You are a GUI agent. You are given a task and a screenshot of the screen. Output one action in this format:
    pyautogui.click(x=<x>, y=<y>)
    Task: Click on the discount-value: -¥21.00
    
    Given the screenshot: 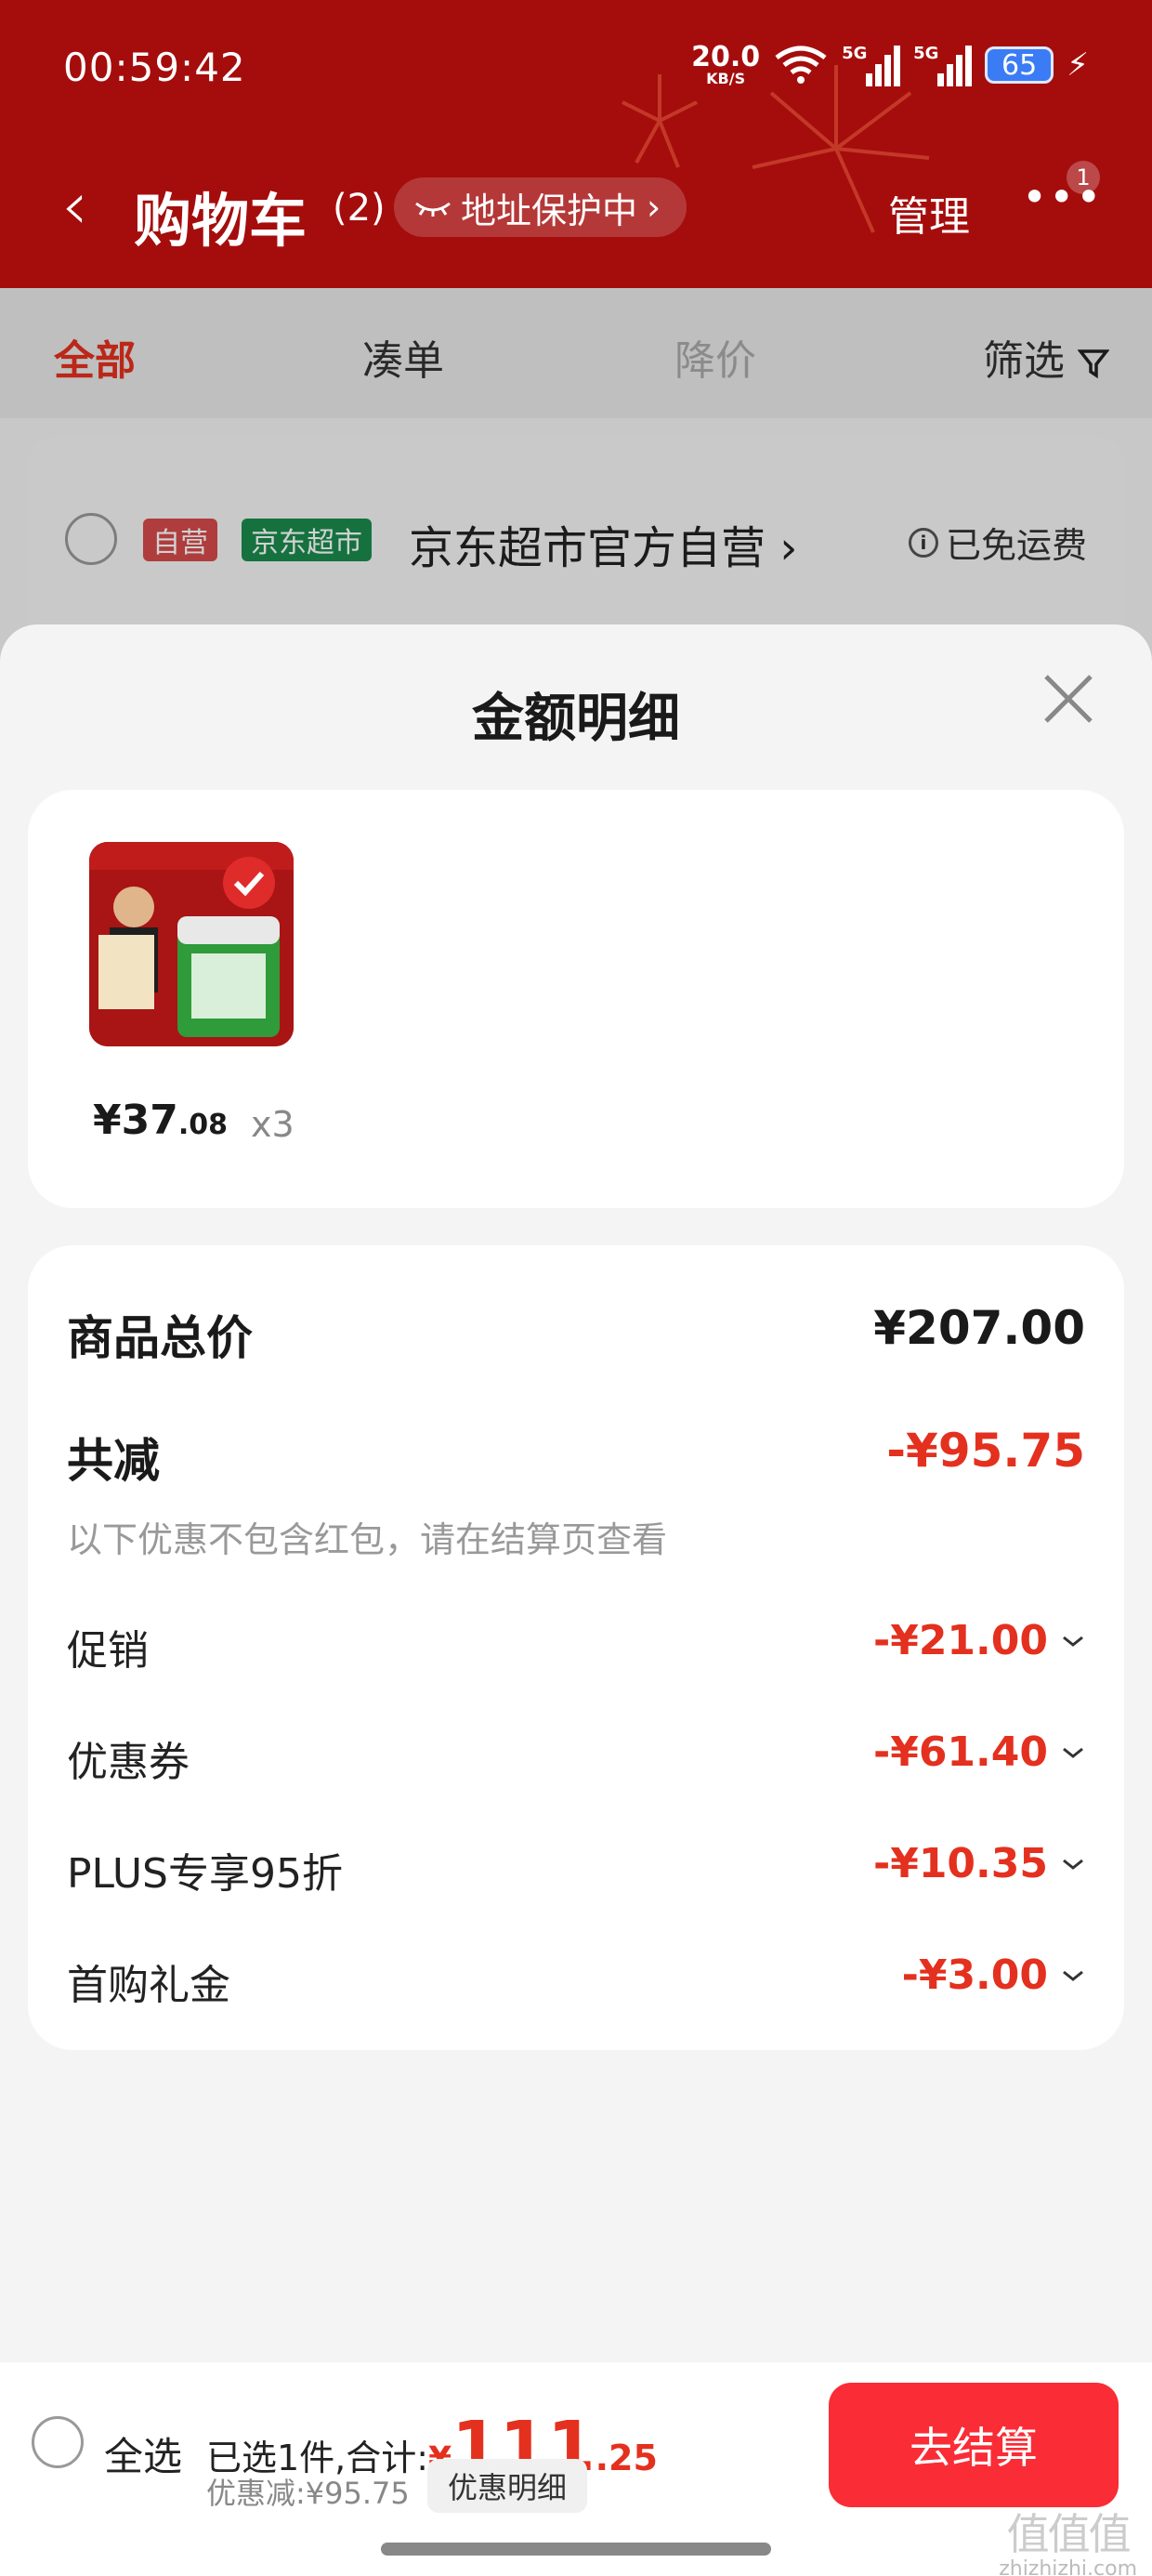 What is the action you would take?
    pyautogui.click(x=960, y=1640)
    